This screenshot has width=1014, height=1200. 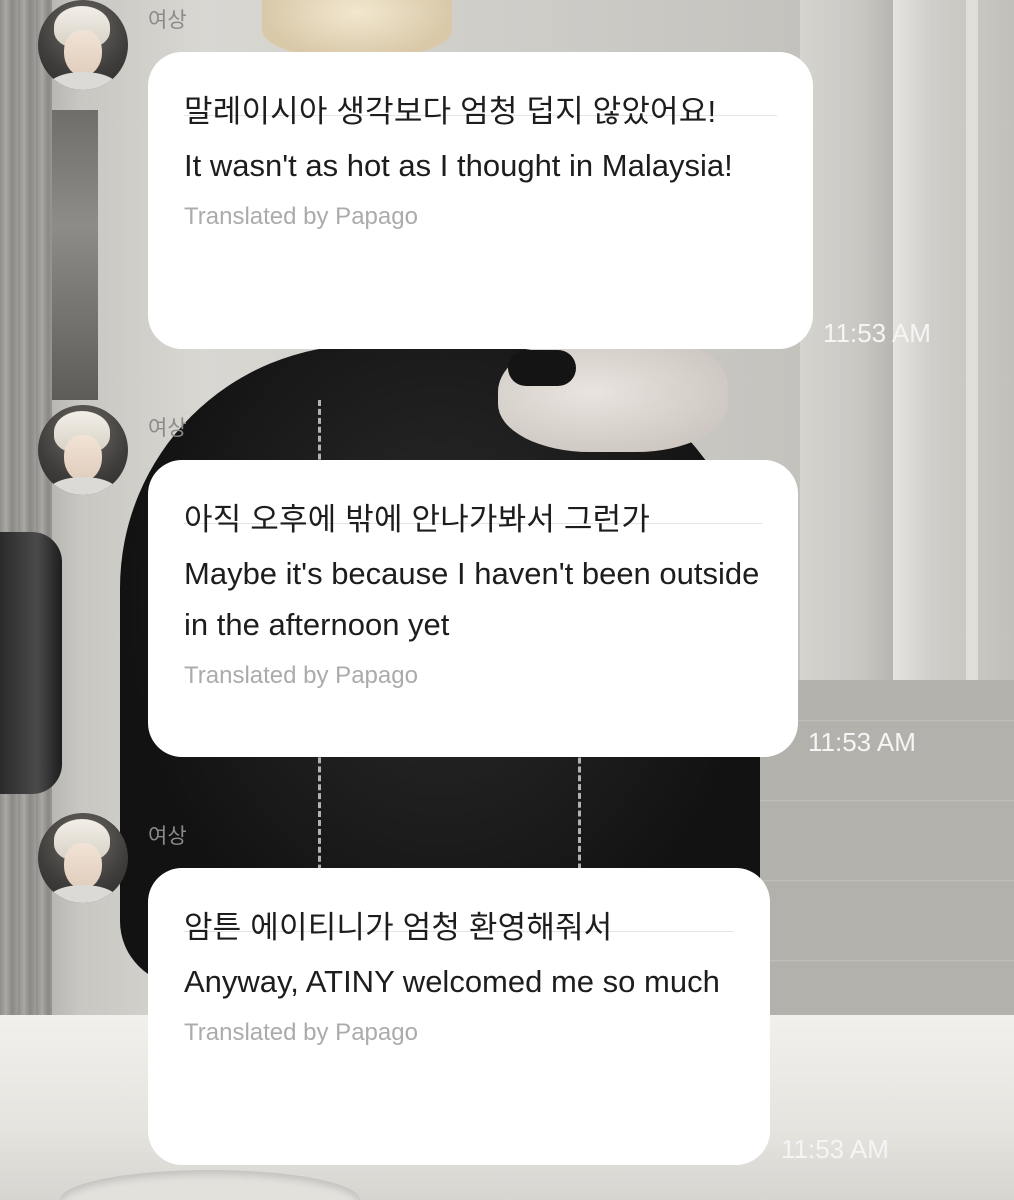 What do you see at coordinates (31, 663) in the screenshot?
I see `hand-dryer` at bounding box center [31, 663].